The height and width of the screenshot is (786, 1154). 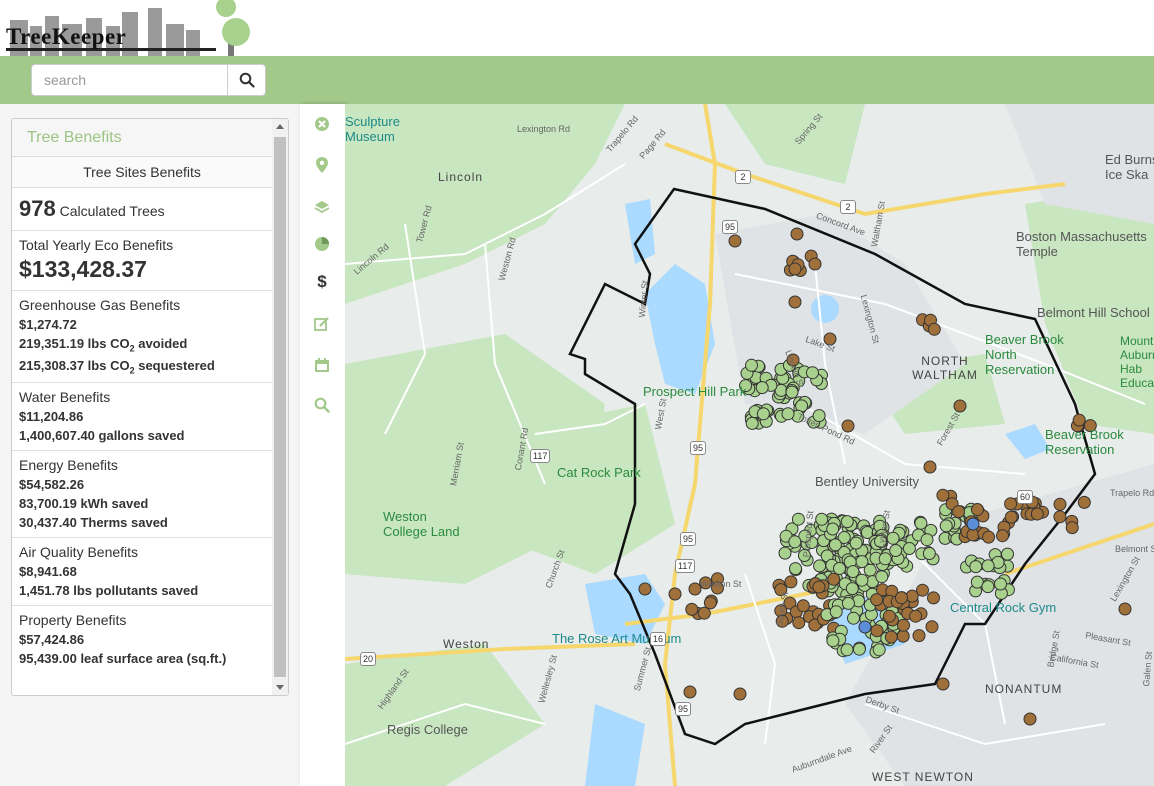 I want to click on benefits-tool: $, so click(x=322, y=282).